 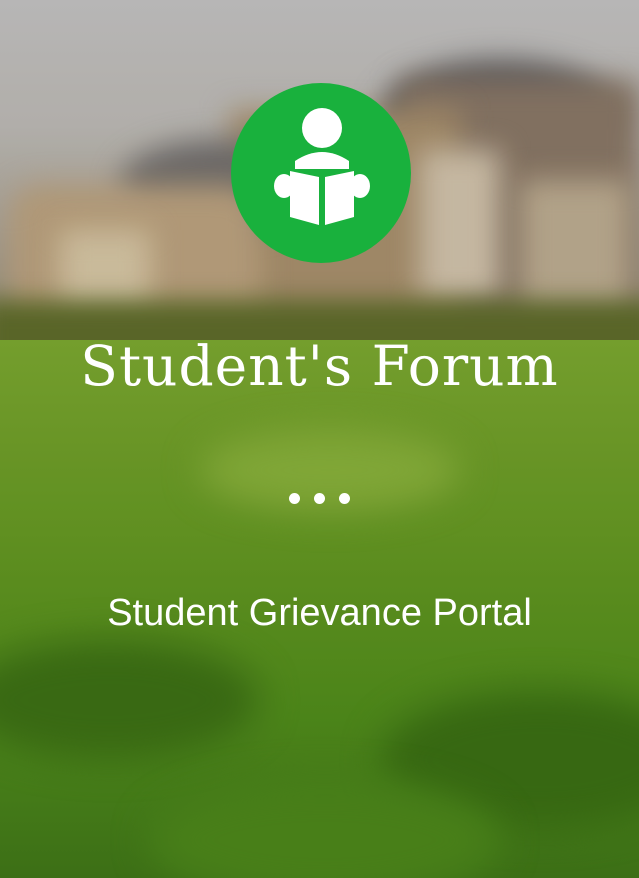 I want to click on student-reading-book-icon, so click(x=322, y=167).